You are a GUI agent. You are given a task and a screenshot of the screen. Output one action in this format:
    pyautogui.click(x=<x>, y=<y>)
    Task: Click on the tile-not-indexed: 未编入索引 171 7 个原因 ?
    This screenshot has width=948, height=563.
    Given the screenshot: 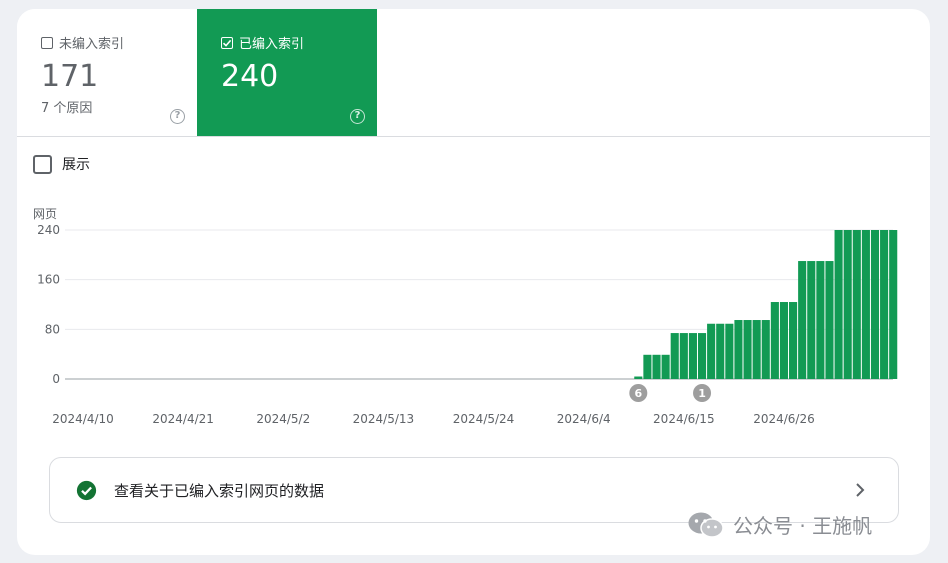 What is the action you would take?
    pyautogui.click(x=107, y=72)
    